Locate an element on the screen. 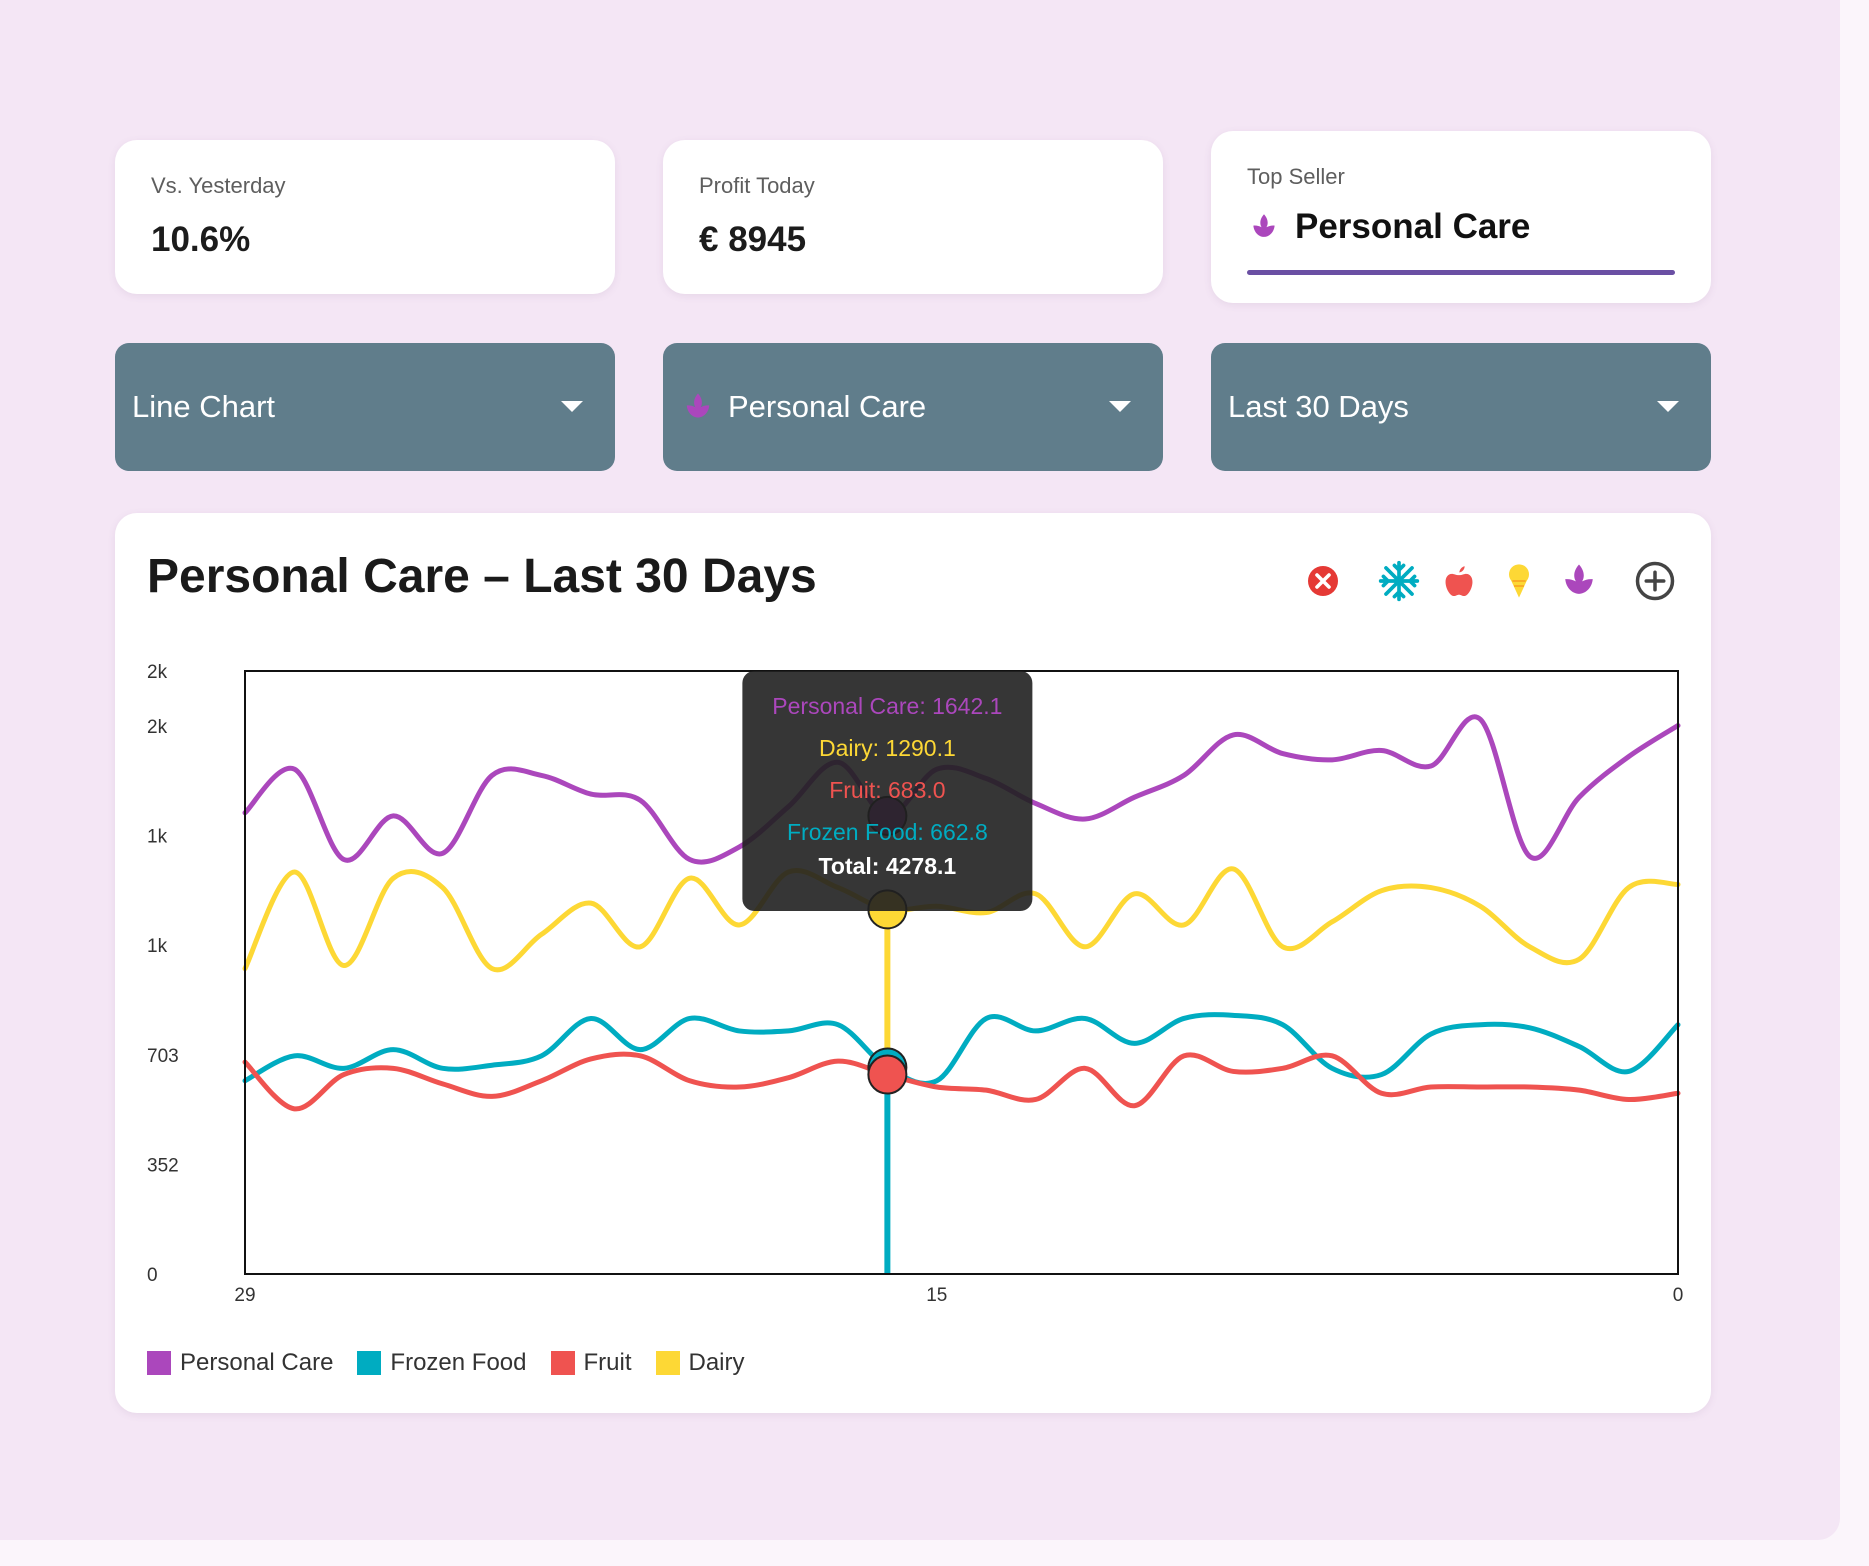 This screenshot has width=1869, height=1566. category-value: Personal Care is located at coordinates (827, 406).